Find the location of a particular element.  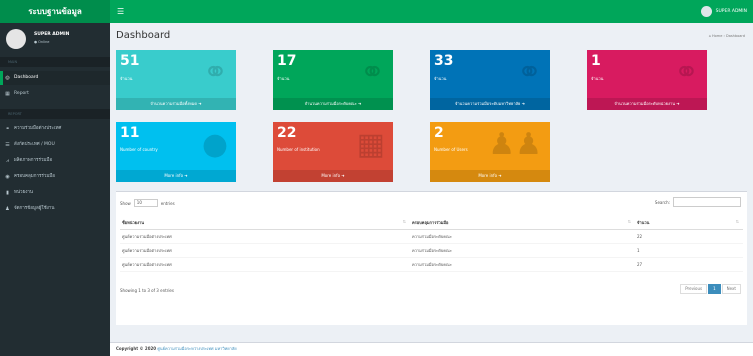

stat-value: 17 is located at coordinates (287, 61).